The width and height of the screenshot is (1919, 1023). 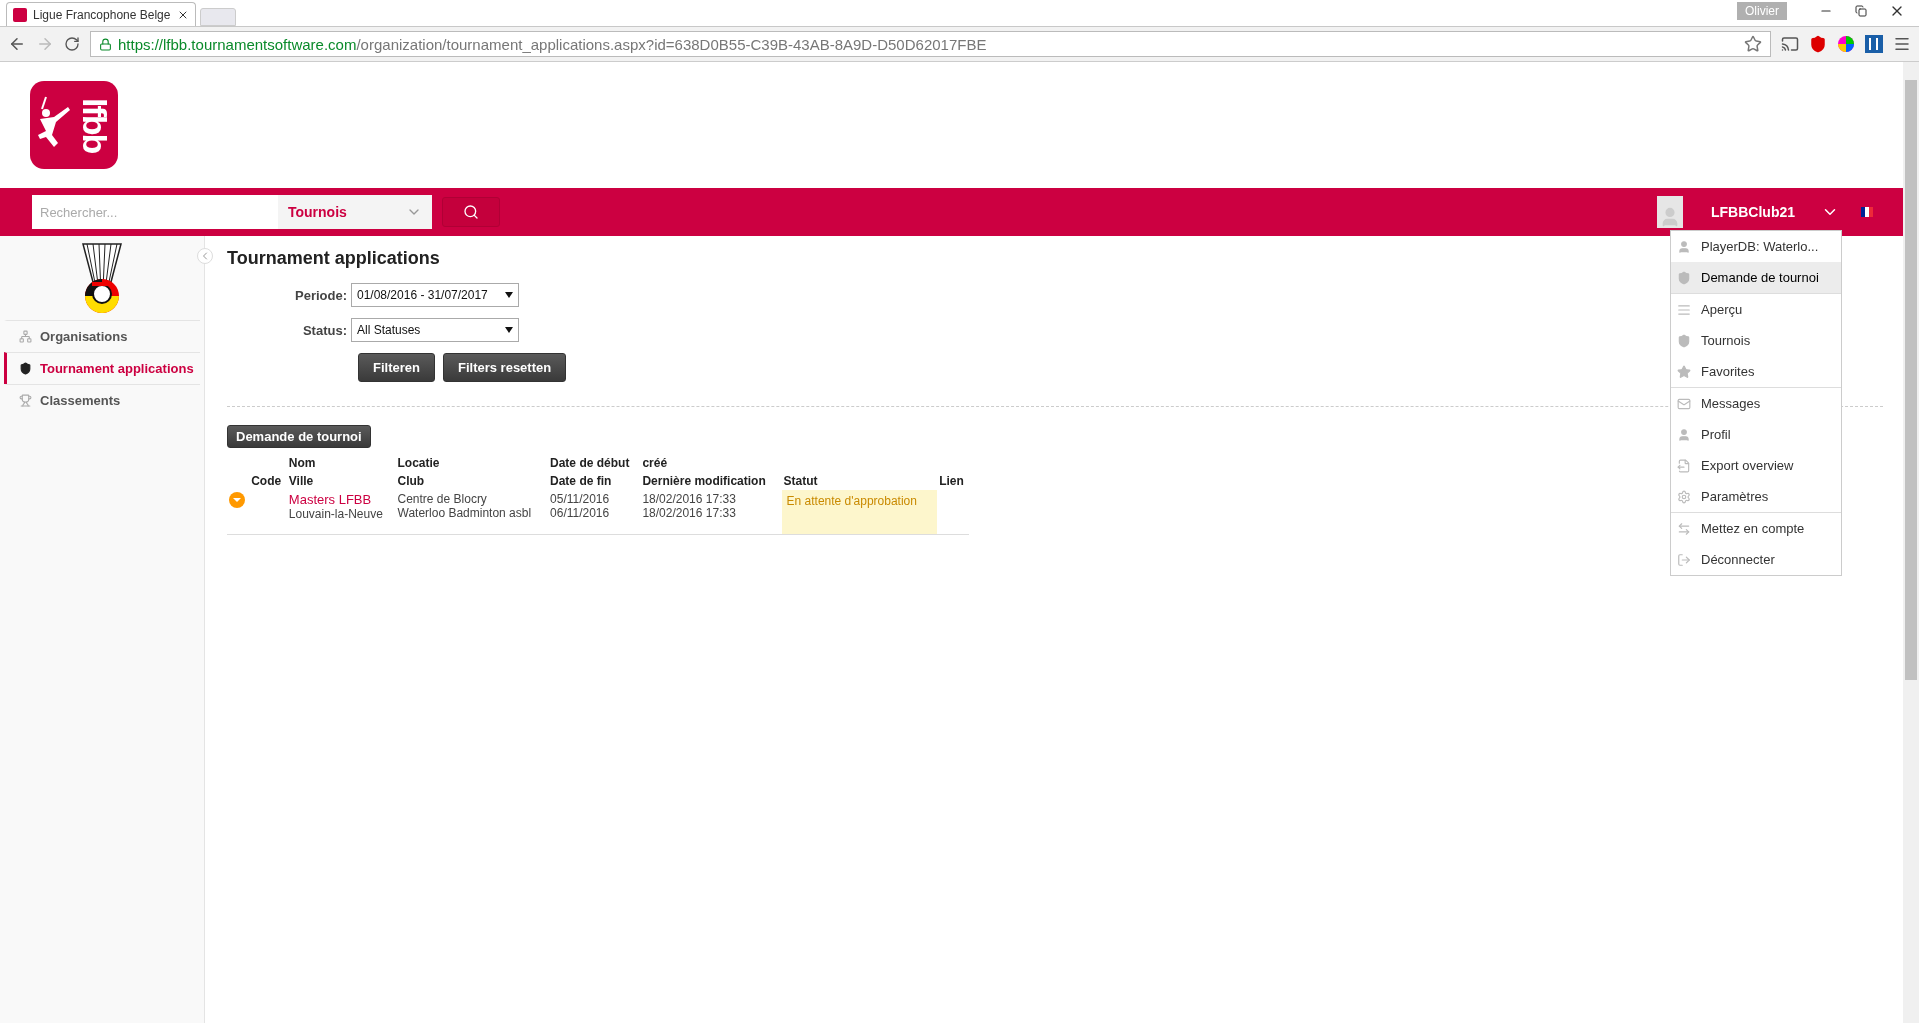 What do you see at coordinates (105, 44) in the screenshot?
I see `lock-icon` at bounding box center [105, 44].